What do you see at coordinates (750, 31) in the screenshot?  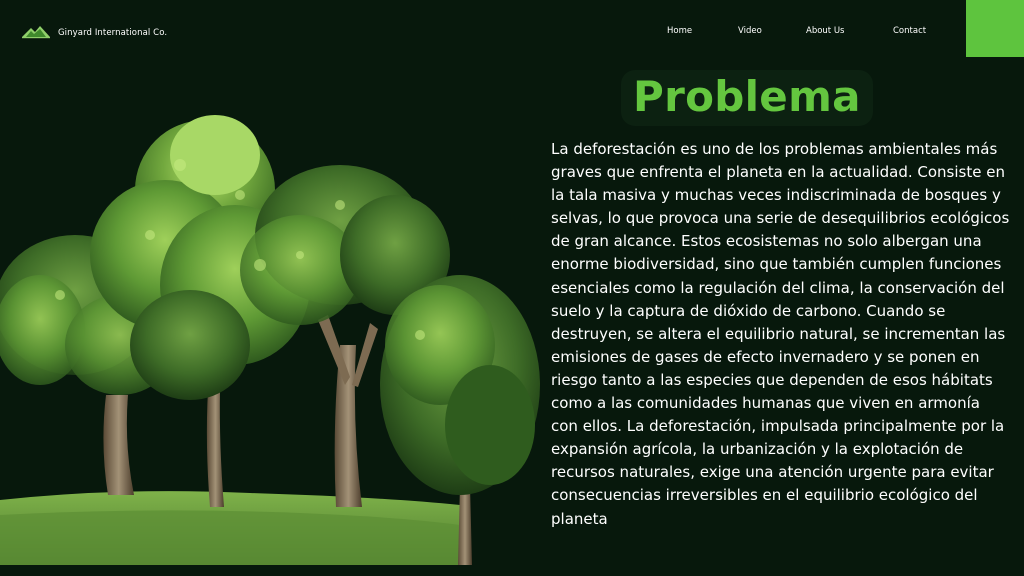 I see `nav-video-link: Video` at bounding box center [750, 31].